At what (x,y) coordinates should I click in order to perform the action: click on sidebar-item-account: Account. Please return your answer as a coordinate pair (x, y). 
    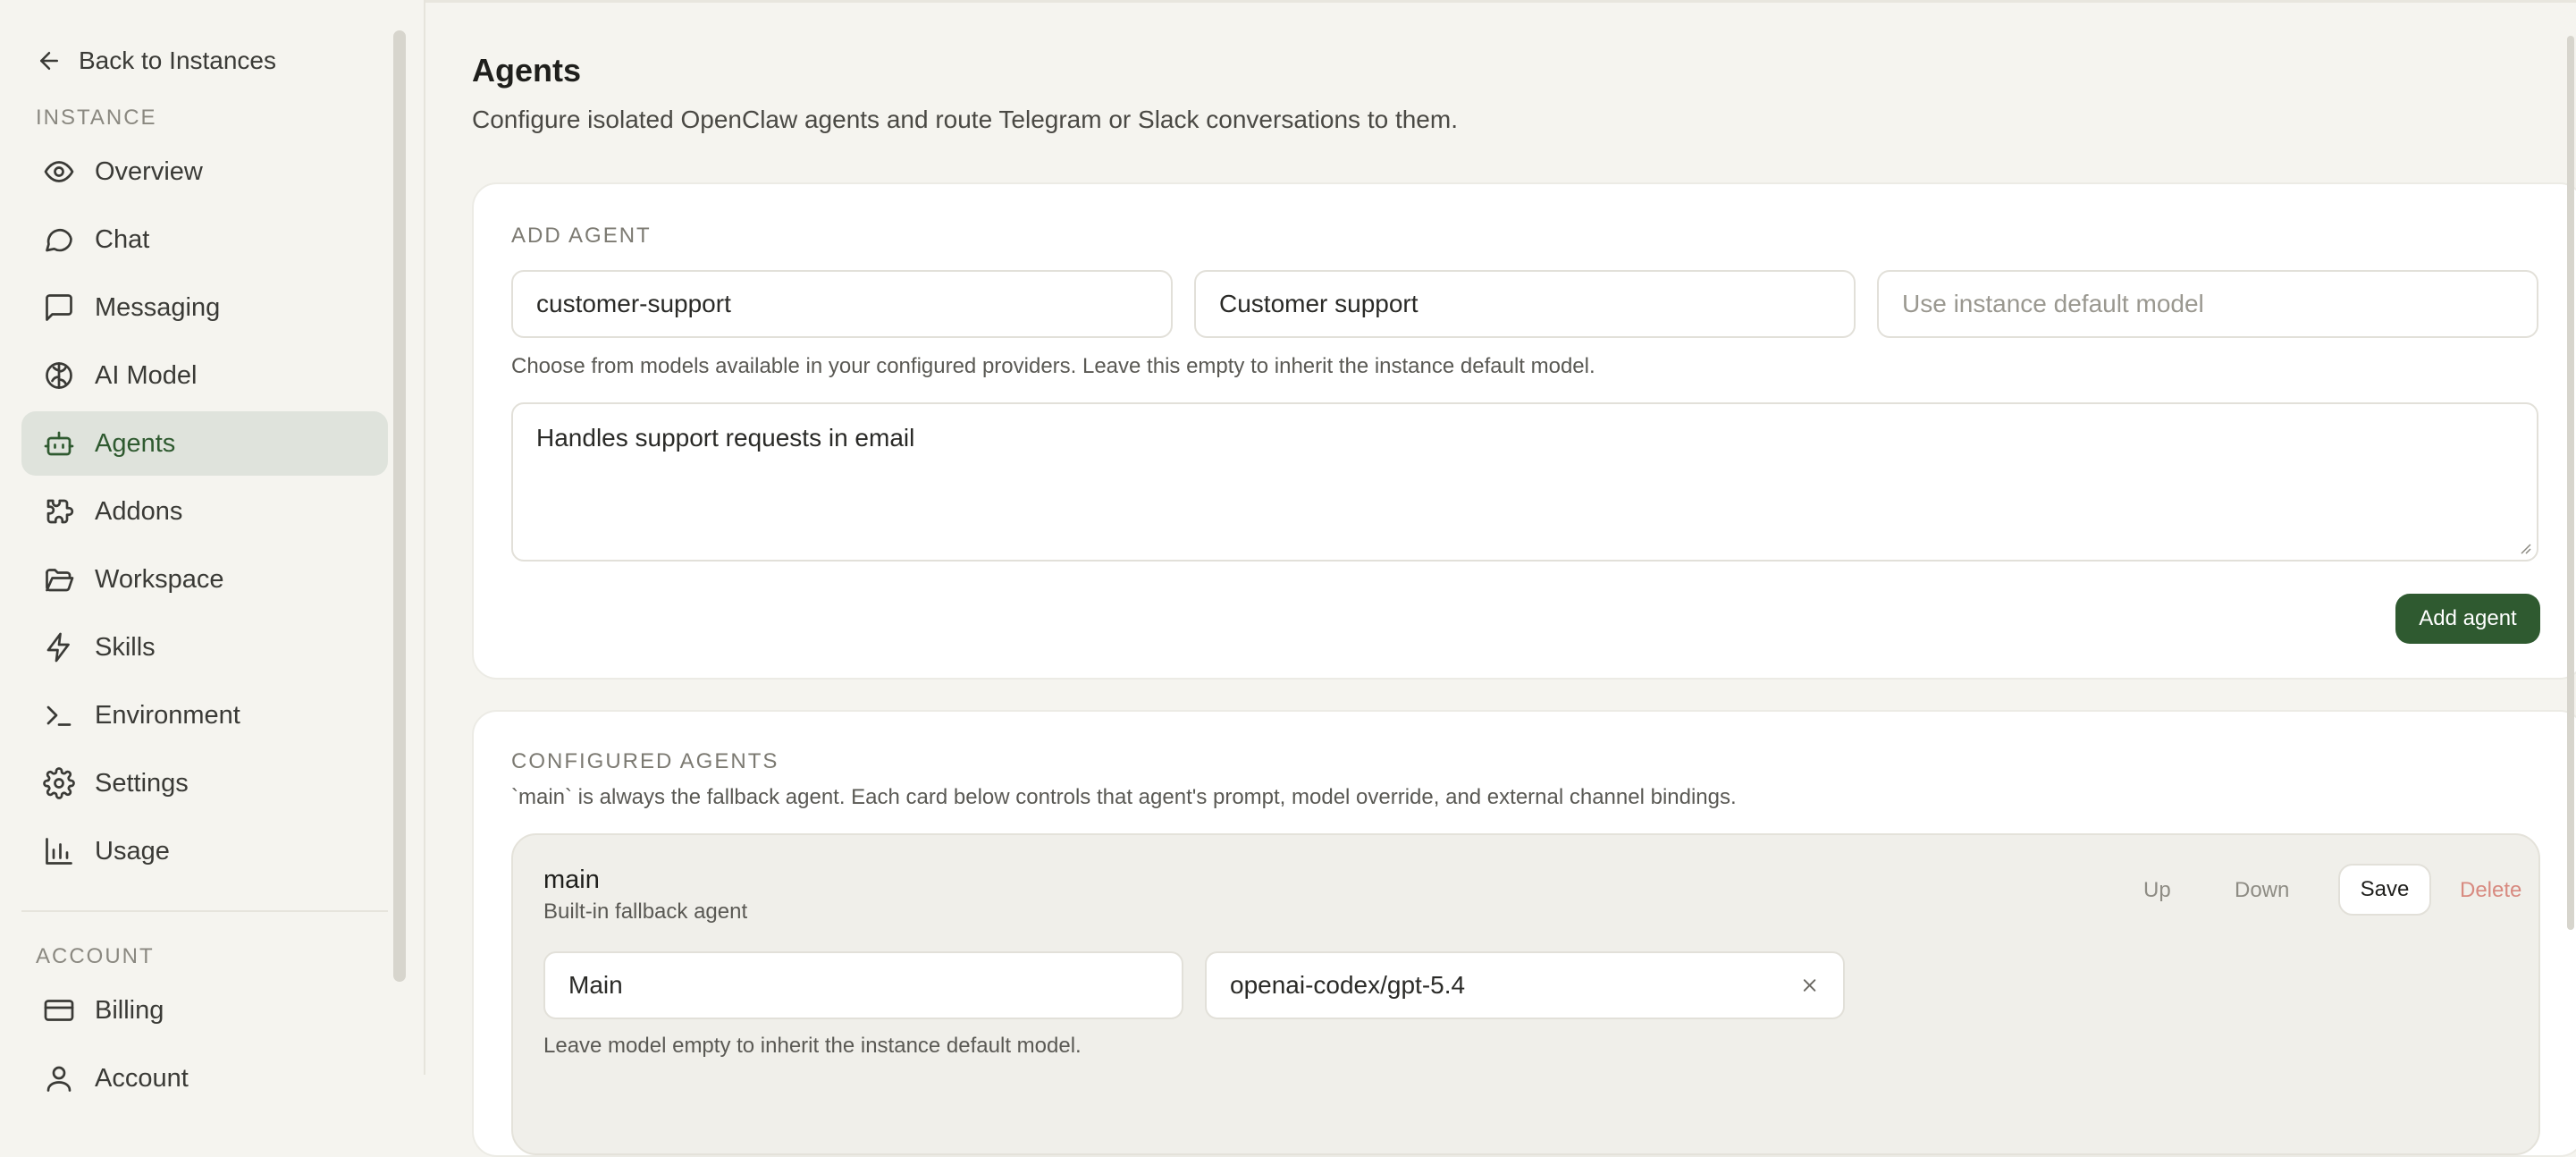
    Looking at the image, I should click on (205, 1078).